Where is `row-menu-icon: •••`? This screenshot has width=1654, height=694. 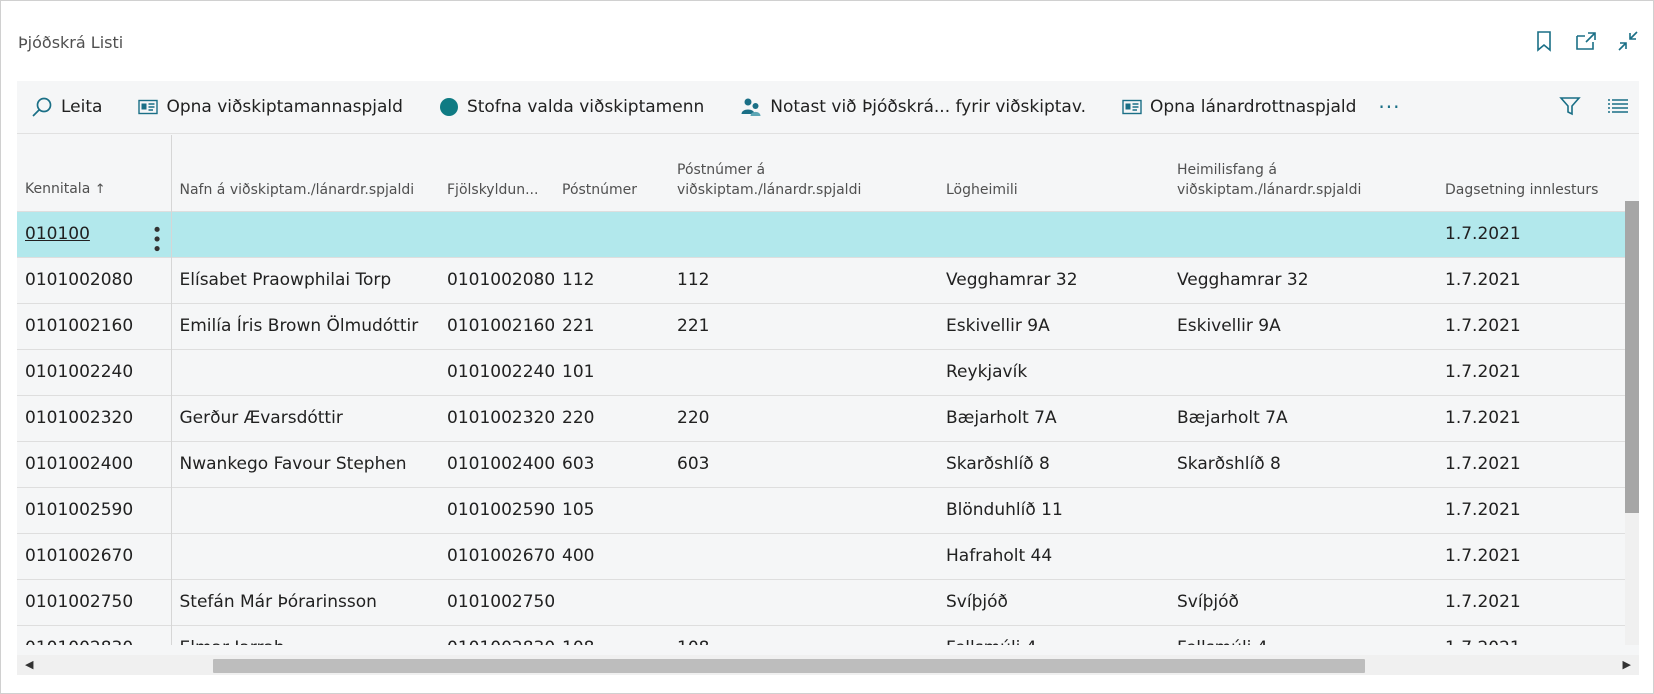 row-menu-icon: ••• is located at coordinates (156, 238).